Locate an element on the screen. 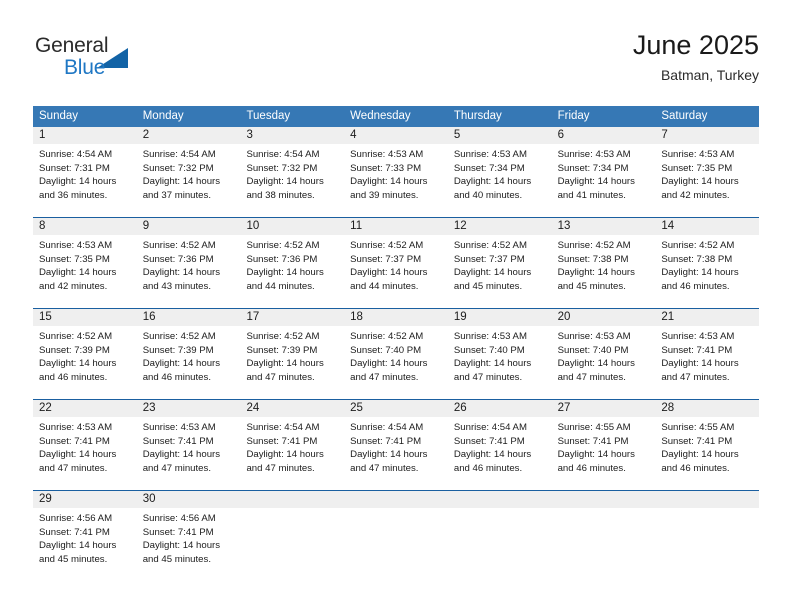 This screenshot has height=612, width=792. title-block: June 2025 Batman, Turkey is located at coordinates (696, 56).